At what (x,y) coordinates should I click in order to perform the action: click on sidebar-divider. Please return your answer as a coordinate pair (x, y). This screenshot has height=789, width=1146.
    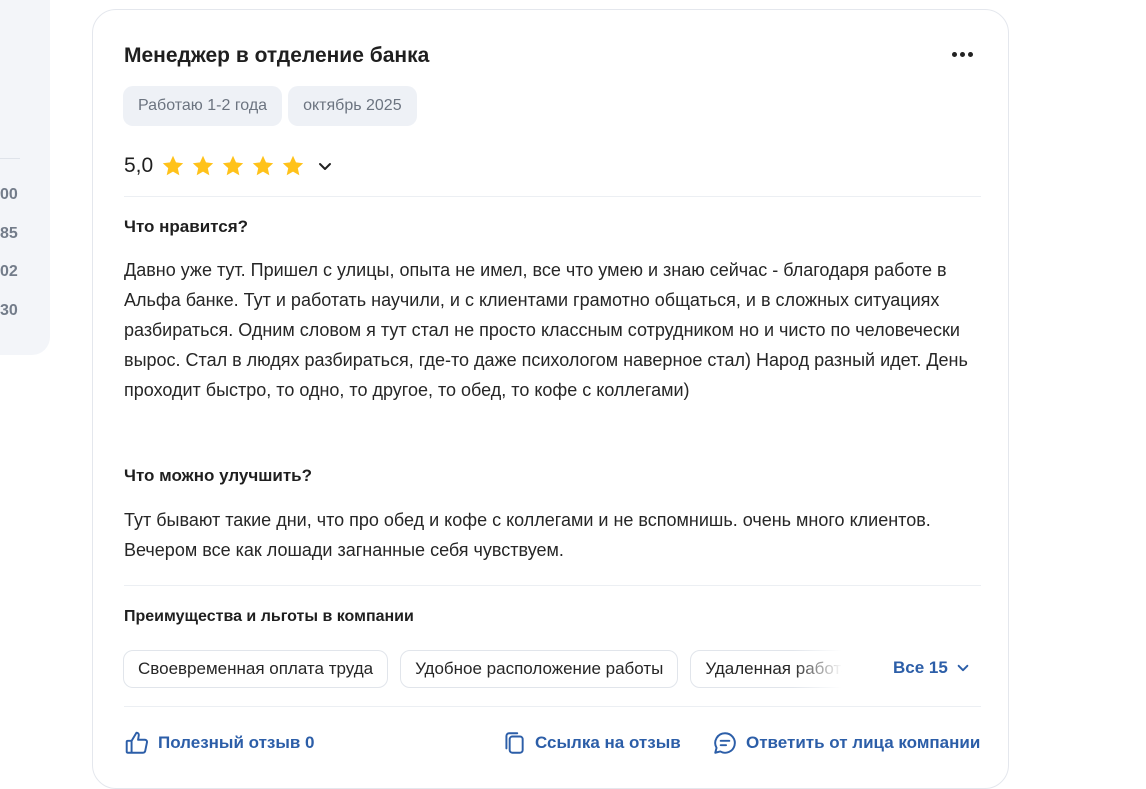
    Looking at the image, I should click on (10, 158).